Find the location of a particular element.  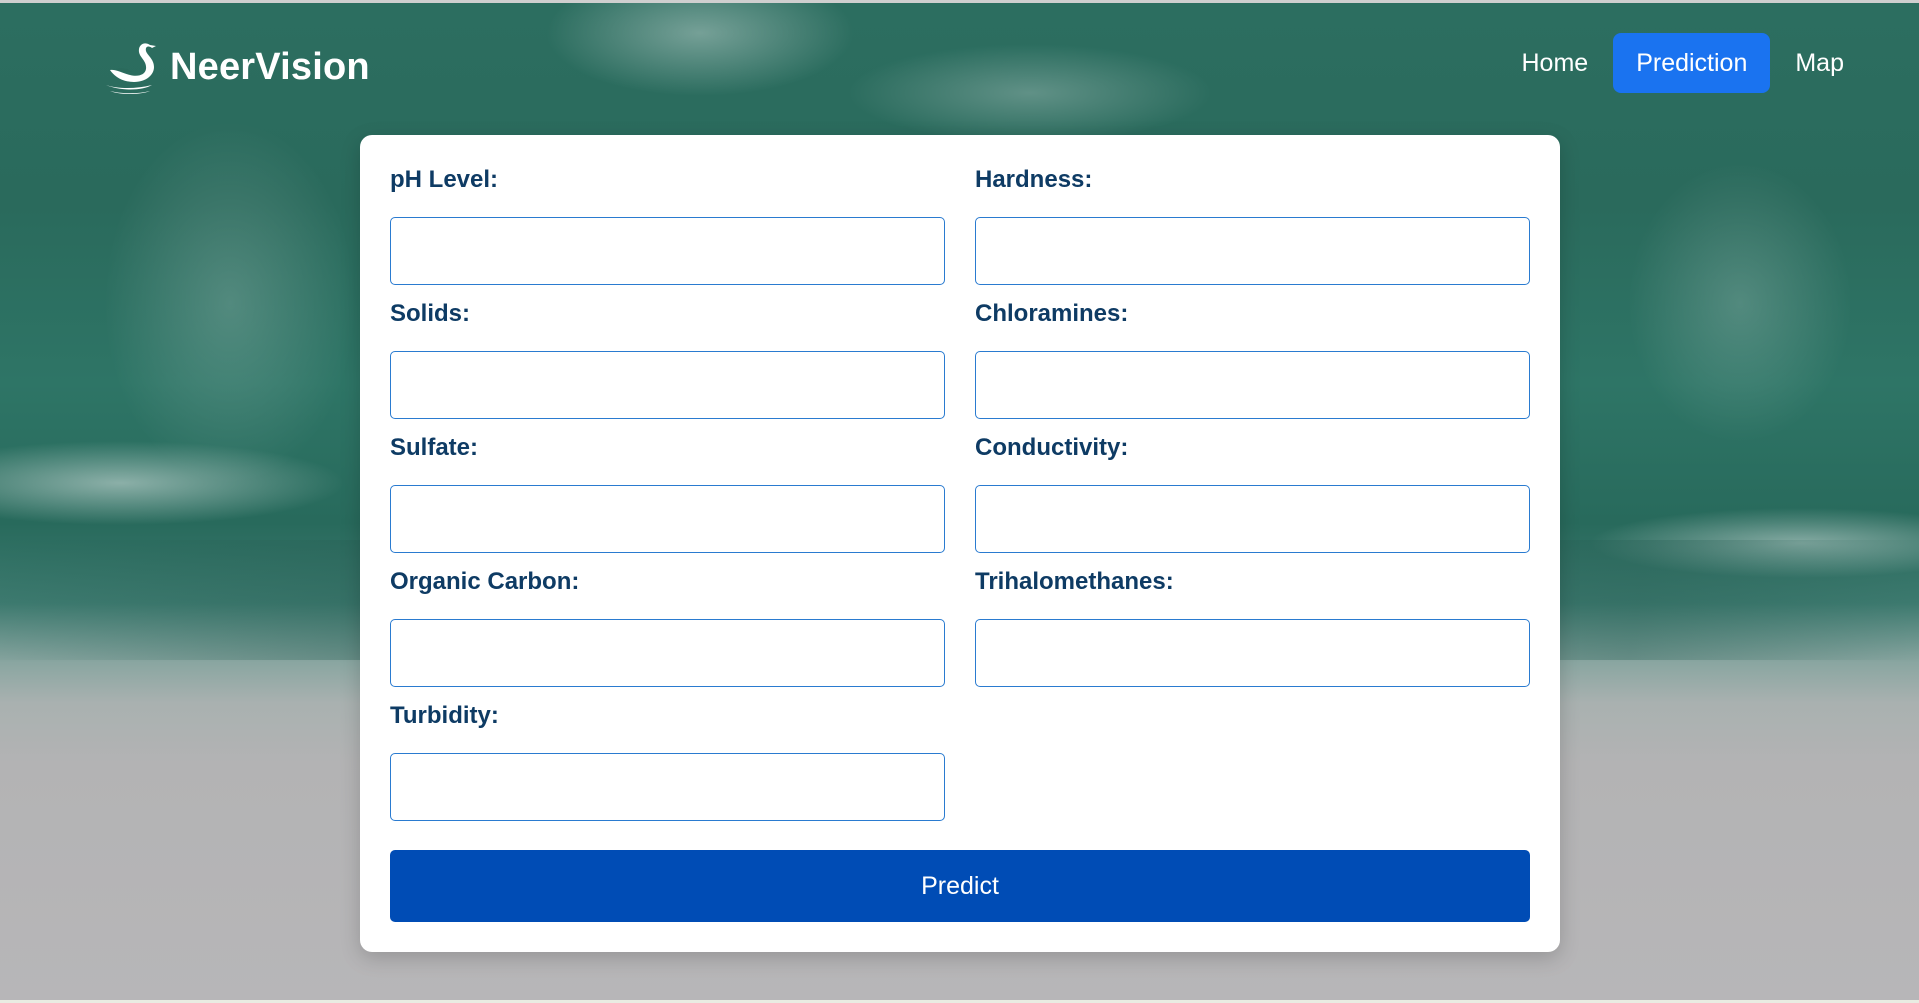

hardness-label: Hardness: is located at coordinates (1034, 179).